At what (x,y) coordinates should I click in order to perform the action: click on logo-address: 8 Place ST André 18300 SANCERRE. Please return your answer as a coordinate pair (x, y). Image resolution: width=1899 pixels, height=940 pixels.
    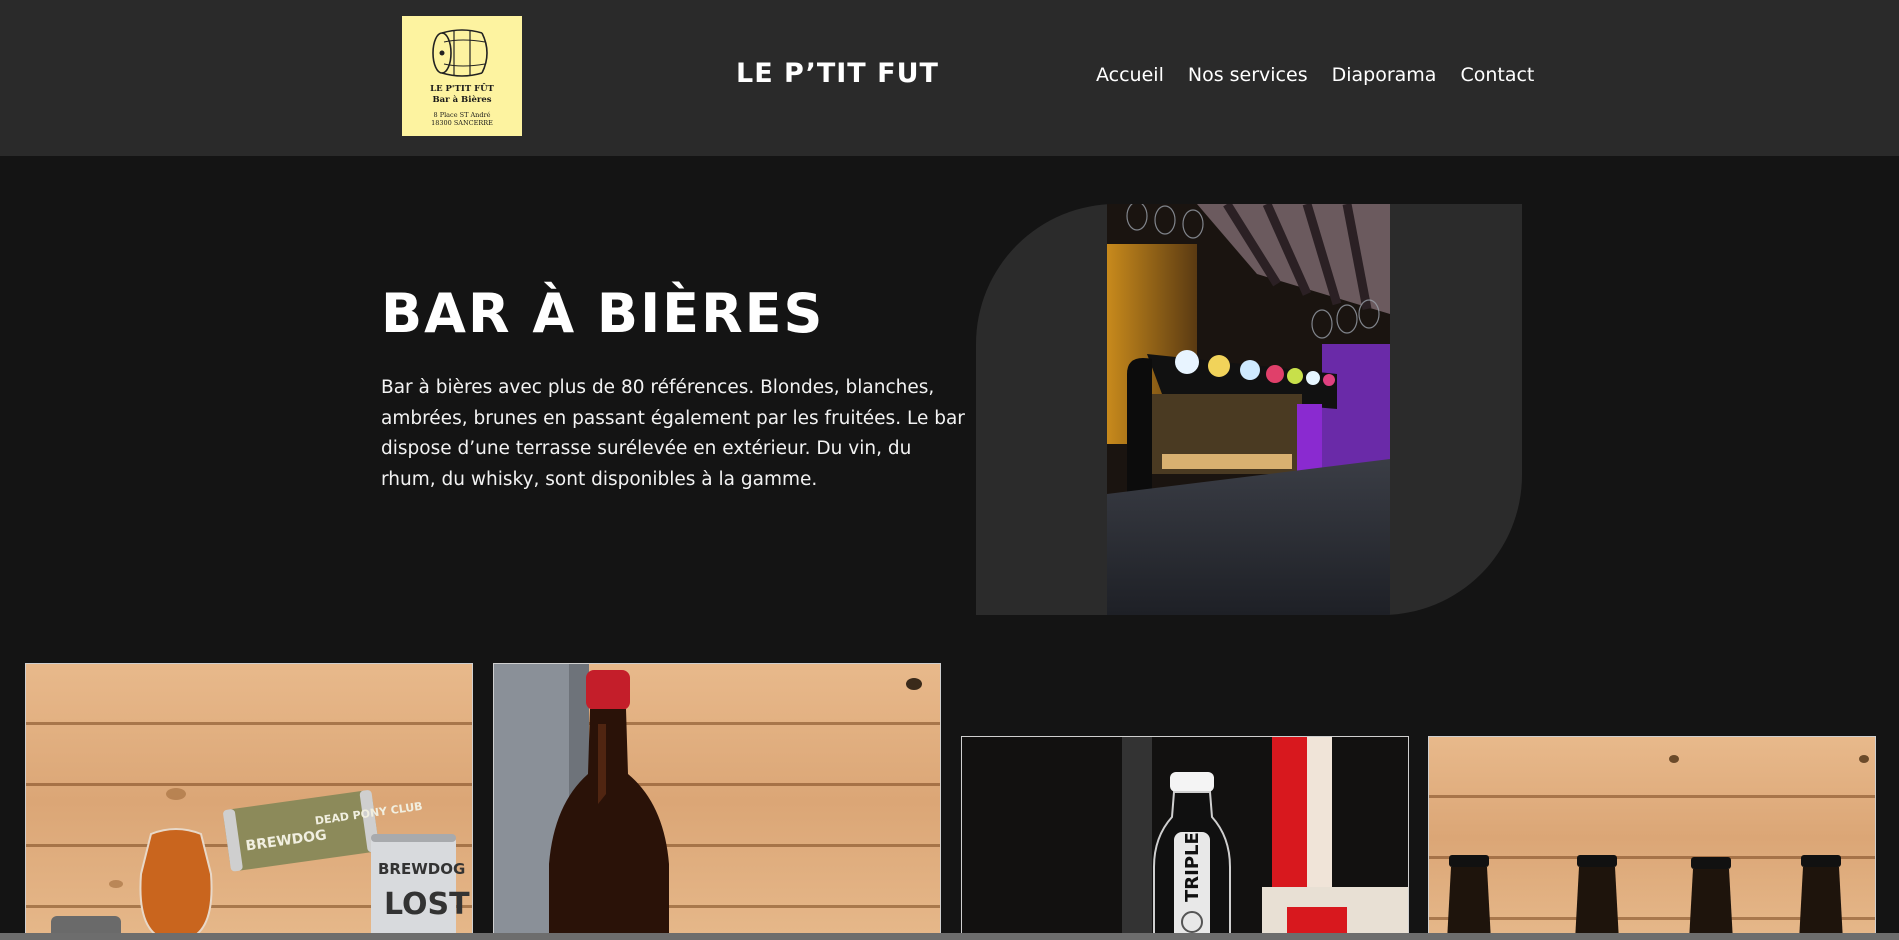
    Looking at the image, I should click on (462, 119).